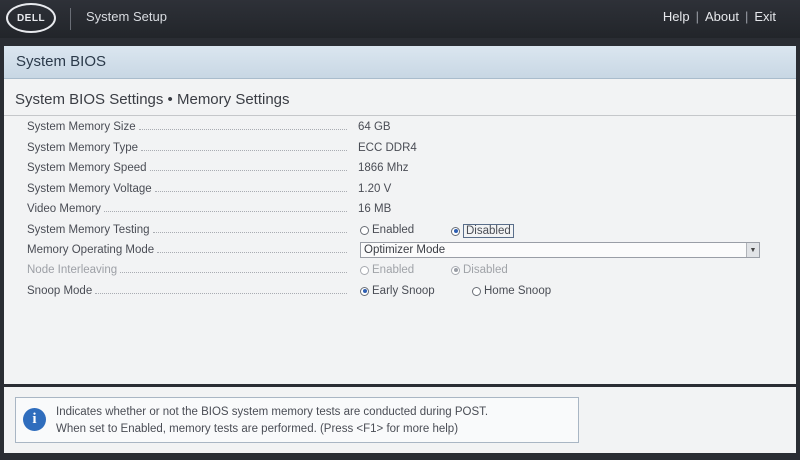  Describe the element at coordinates (60, 291) in the screenshot. I see `snoop-mode-label: Snoop Mode` at that location.